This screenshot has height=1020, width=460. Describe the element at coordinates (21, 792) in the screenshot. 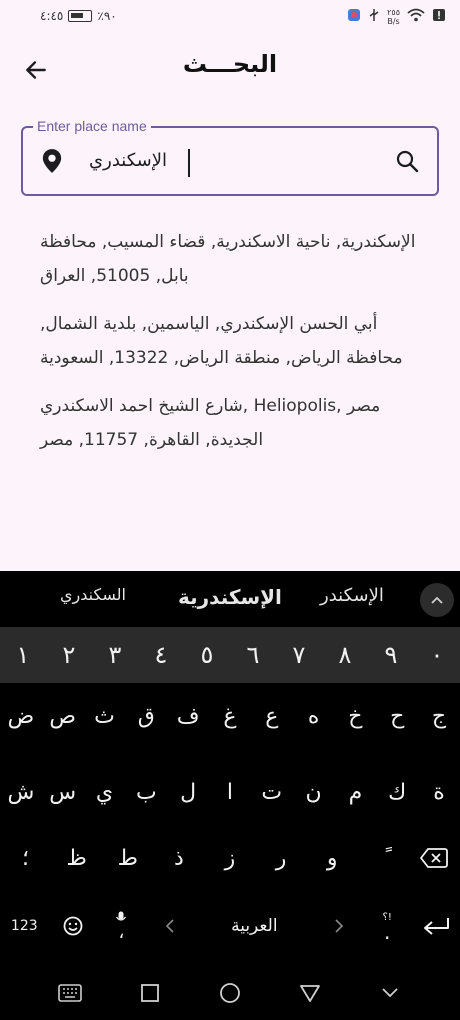

I see `key: ش` at that location.